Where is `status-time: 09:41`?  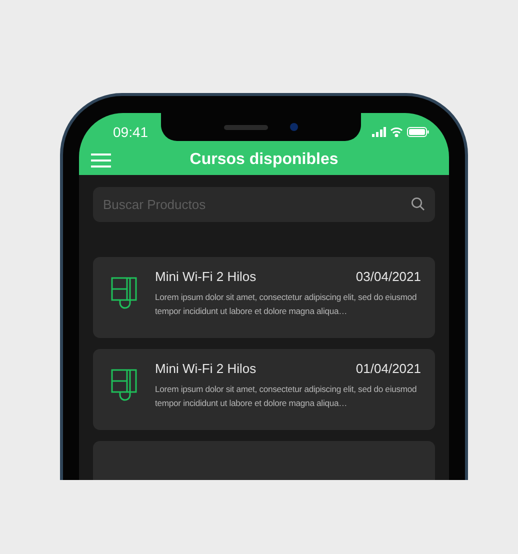 status-time: 09:41 is located at coordinates (130, 132).